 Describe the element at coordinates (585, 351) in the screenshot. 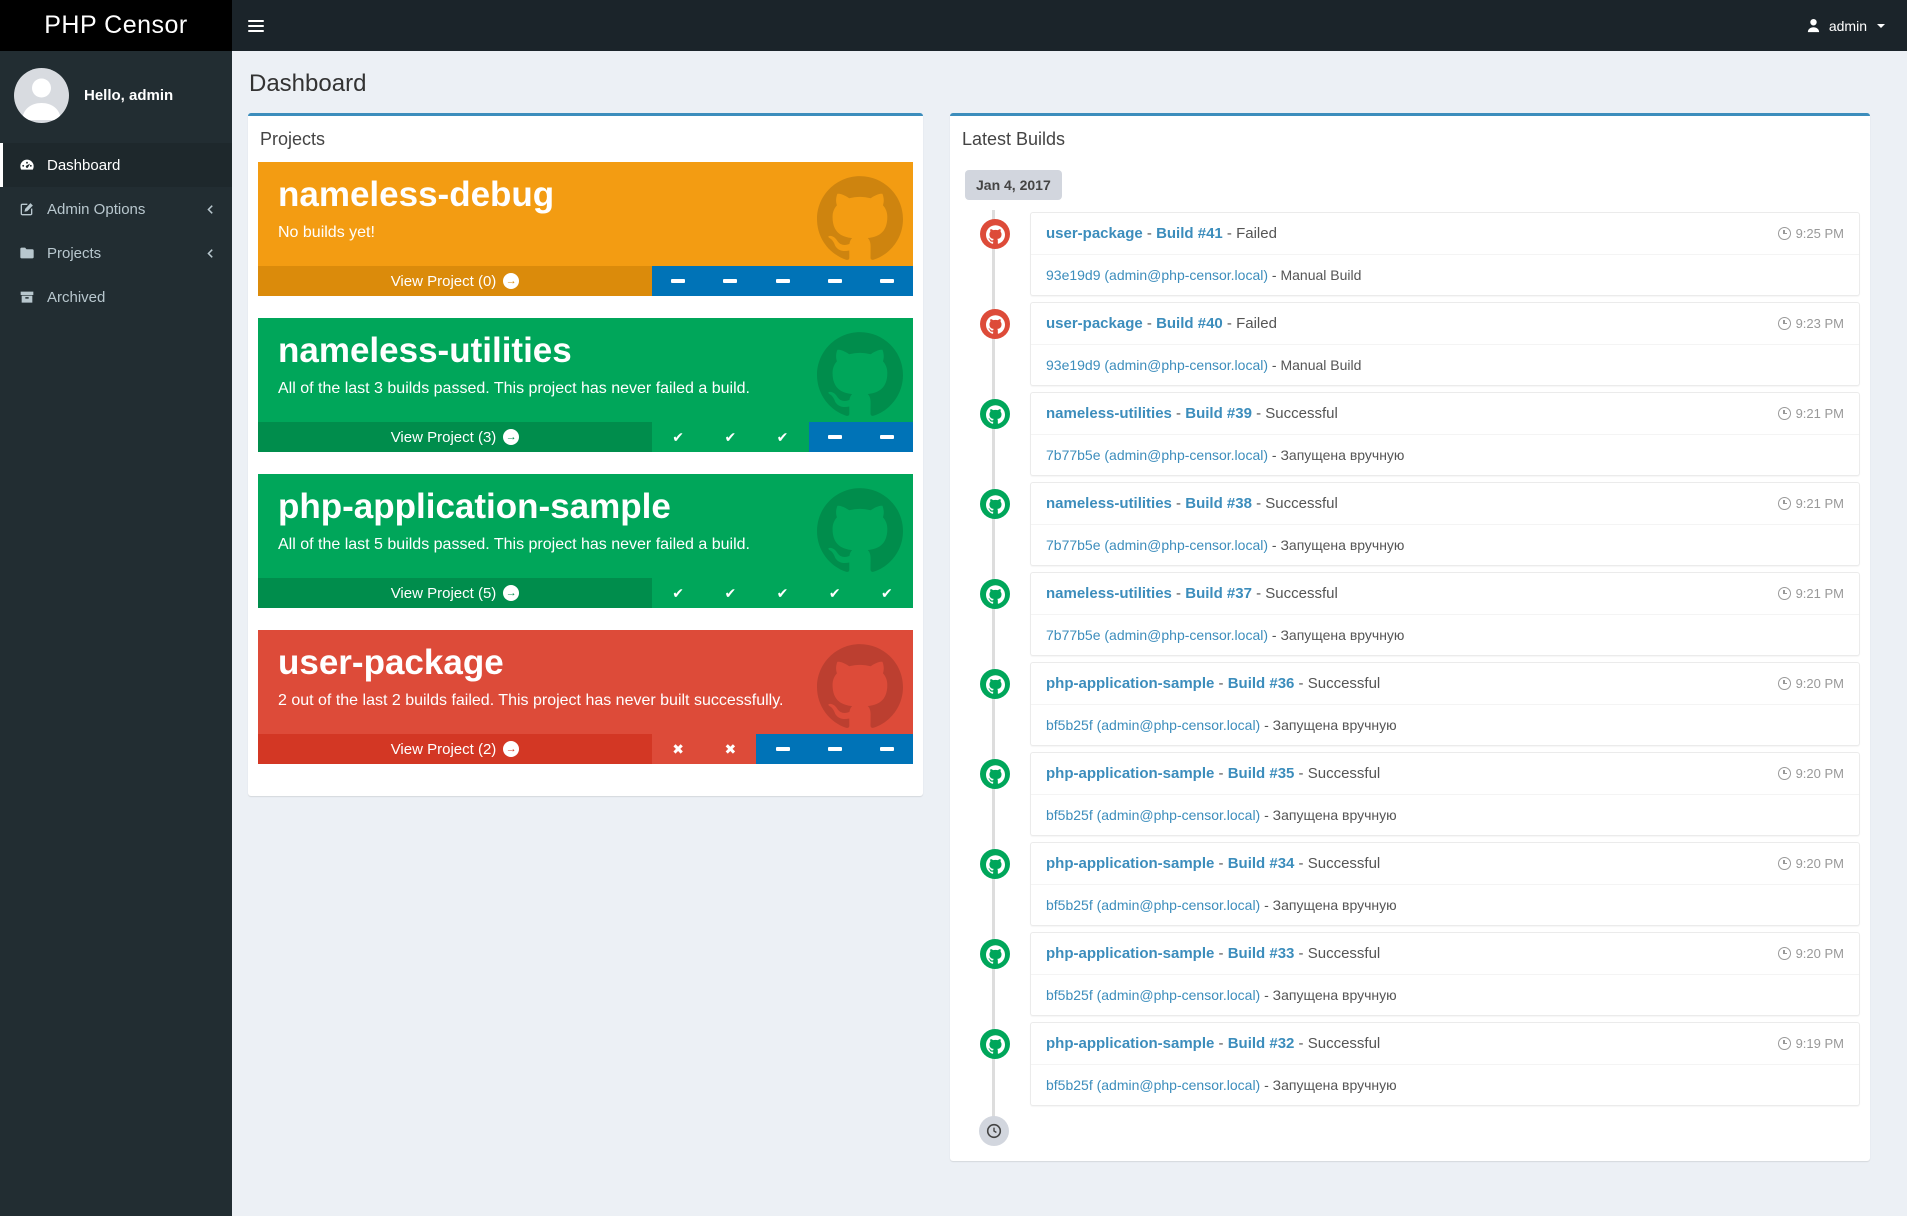

I see `project-title: nameless-utilities` at that location.